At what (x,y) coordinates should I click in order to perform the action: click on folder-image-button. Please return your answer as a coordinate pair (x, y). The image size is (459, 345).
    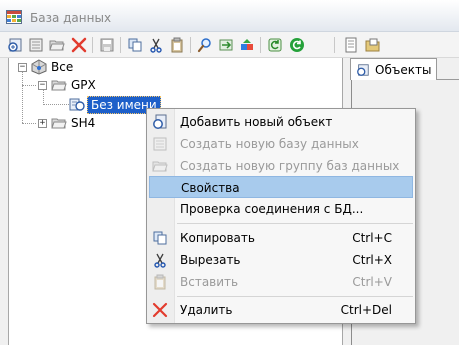
    Looking at the image, I should click on (373, 45).